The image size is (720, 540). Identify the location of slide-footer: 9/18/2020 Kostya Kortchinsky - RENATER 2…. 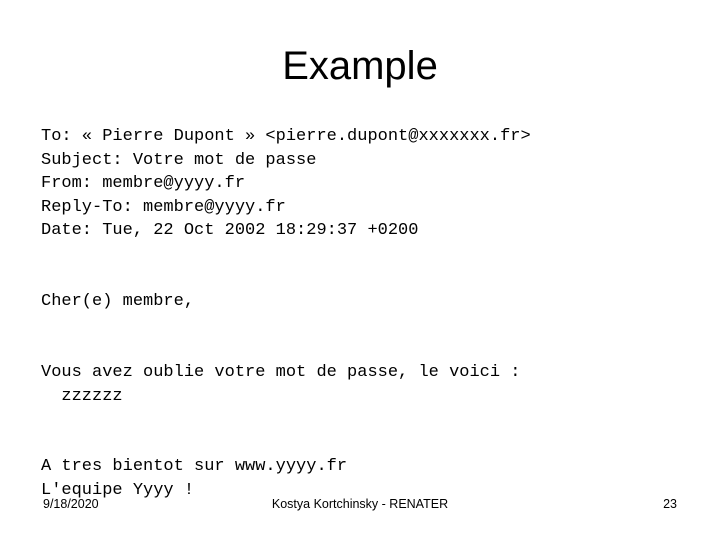
(360, 504).